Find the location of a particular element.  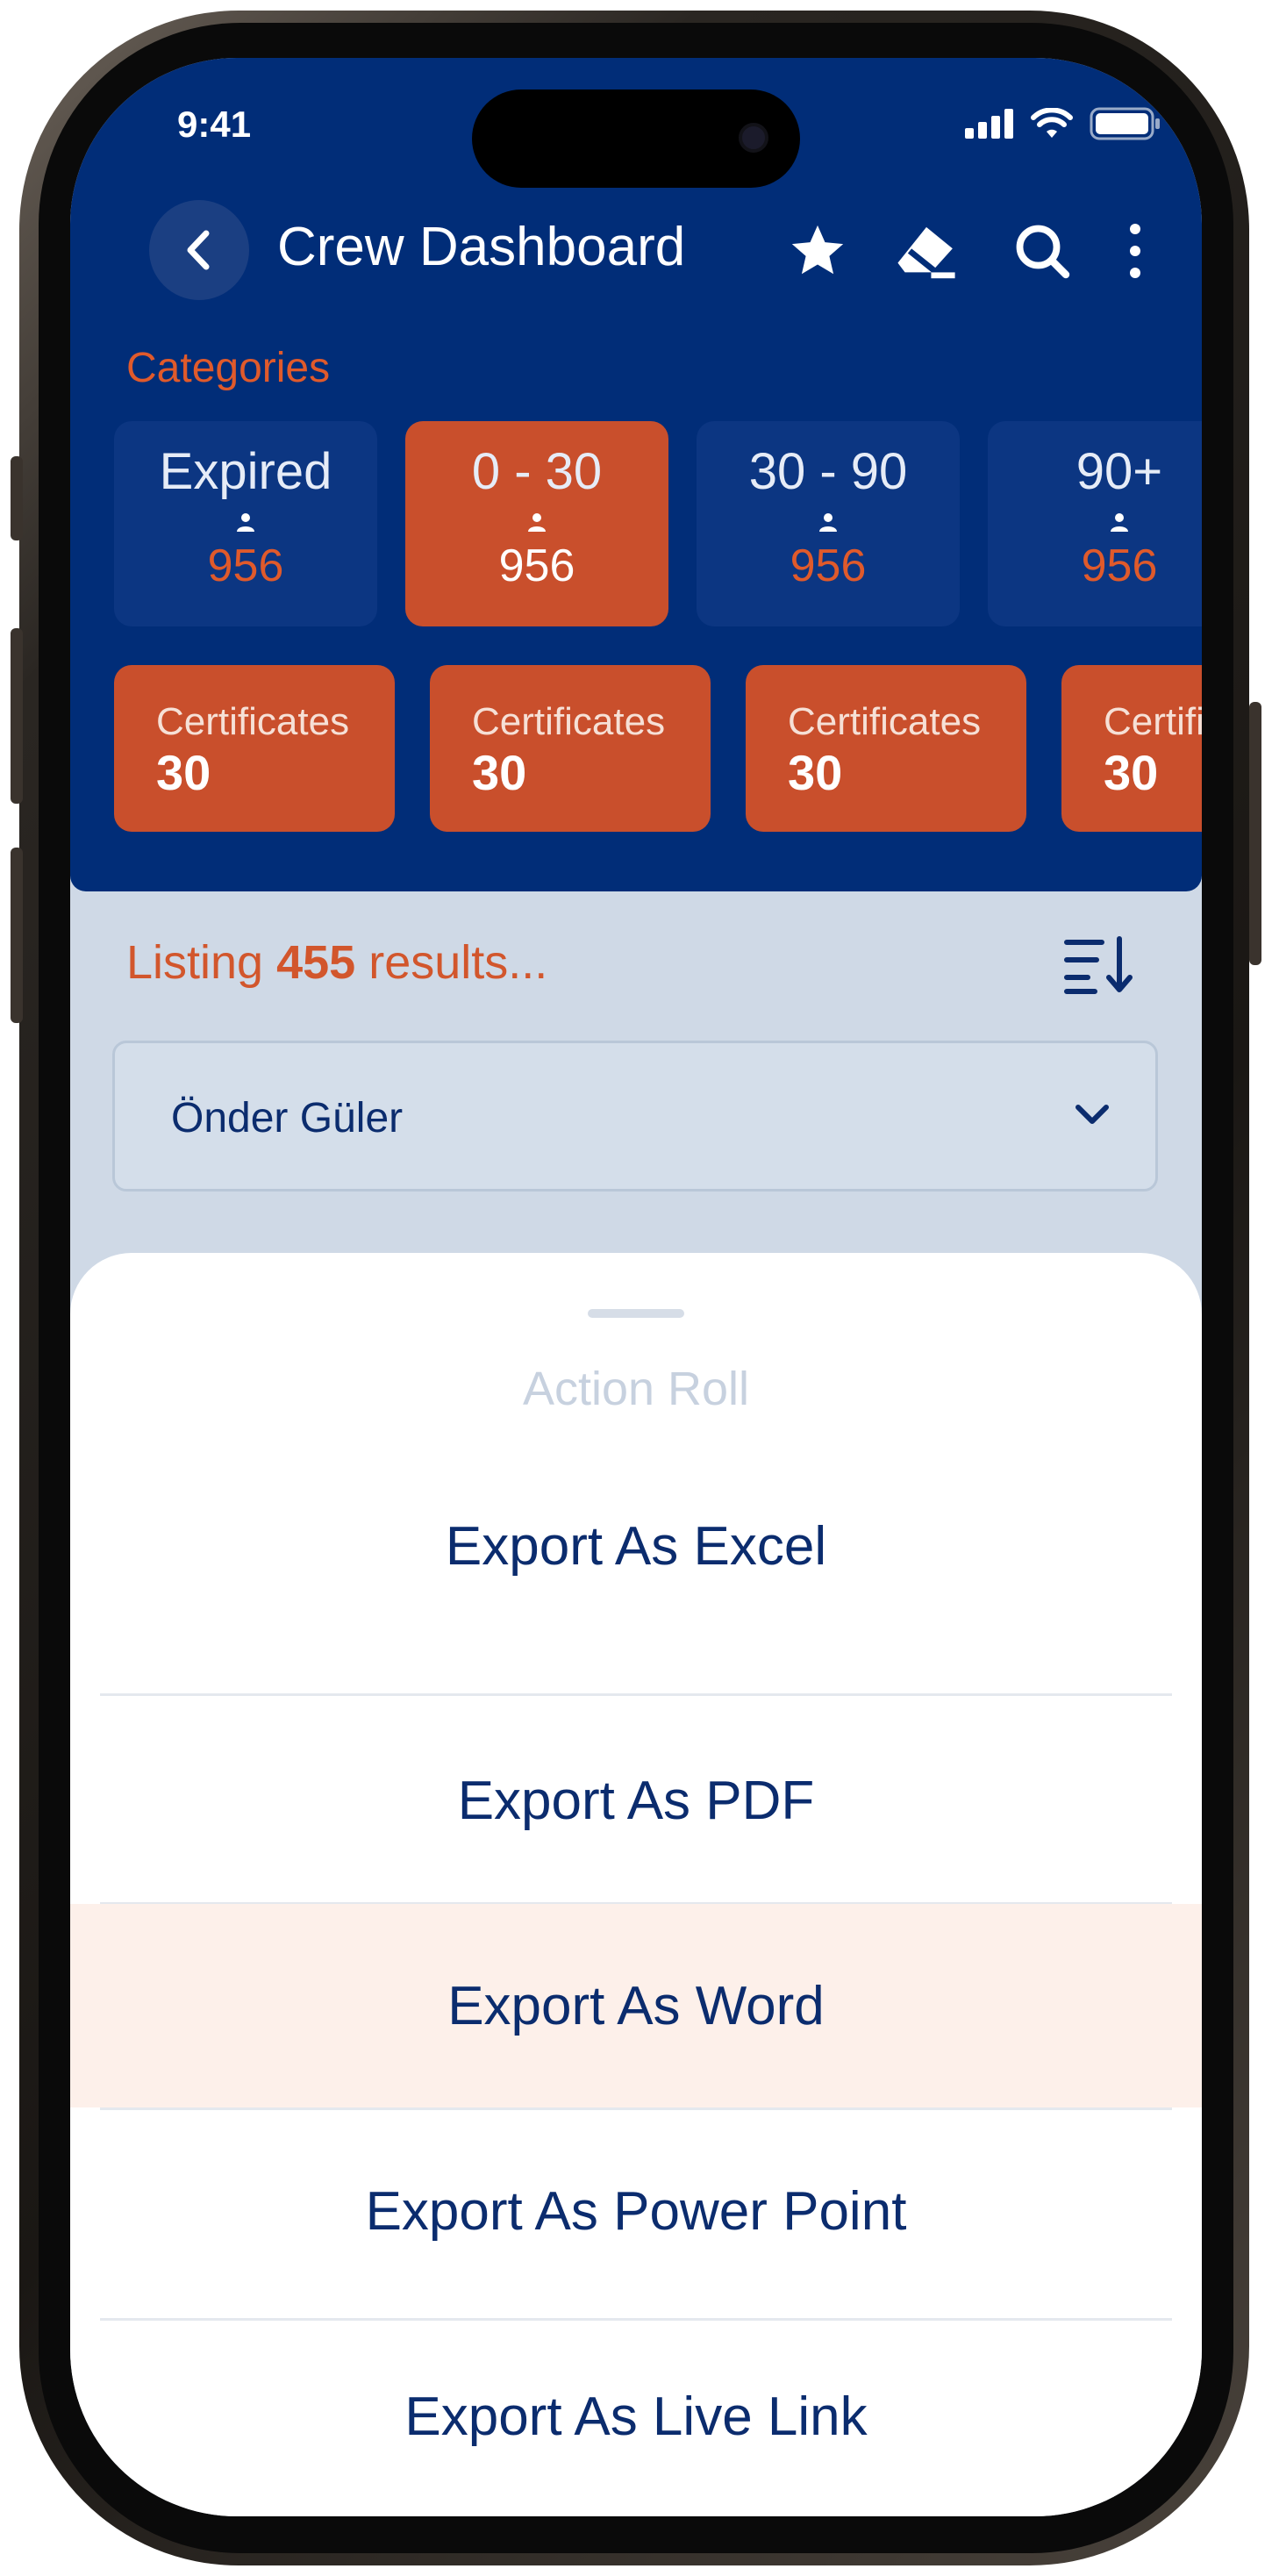

silent-switch is located at coordinates (17, 498).